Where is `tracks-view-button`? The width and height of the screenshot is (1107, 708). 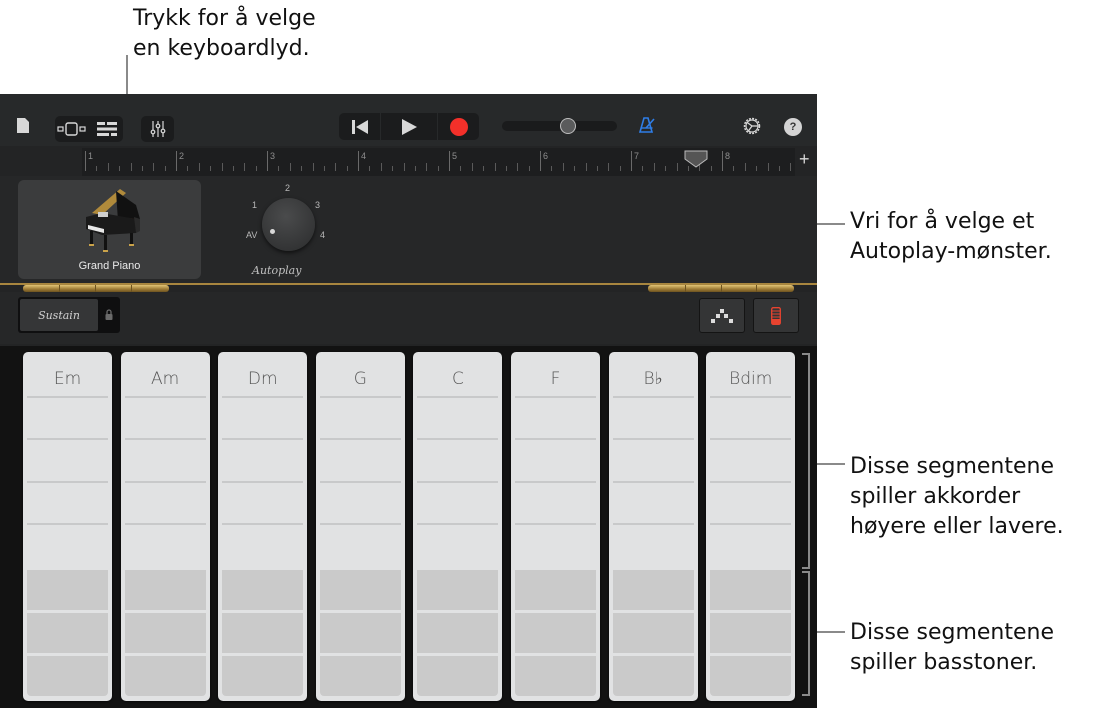 tracks-view-button is located at coordinates (107, 129).